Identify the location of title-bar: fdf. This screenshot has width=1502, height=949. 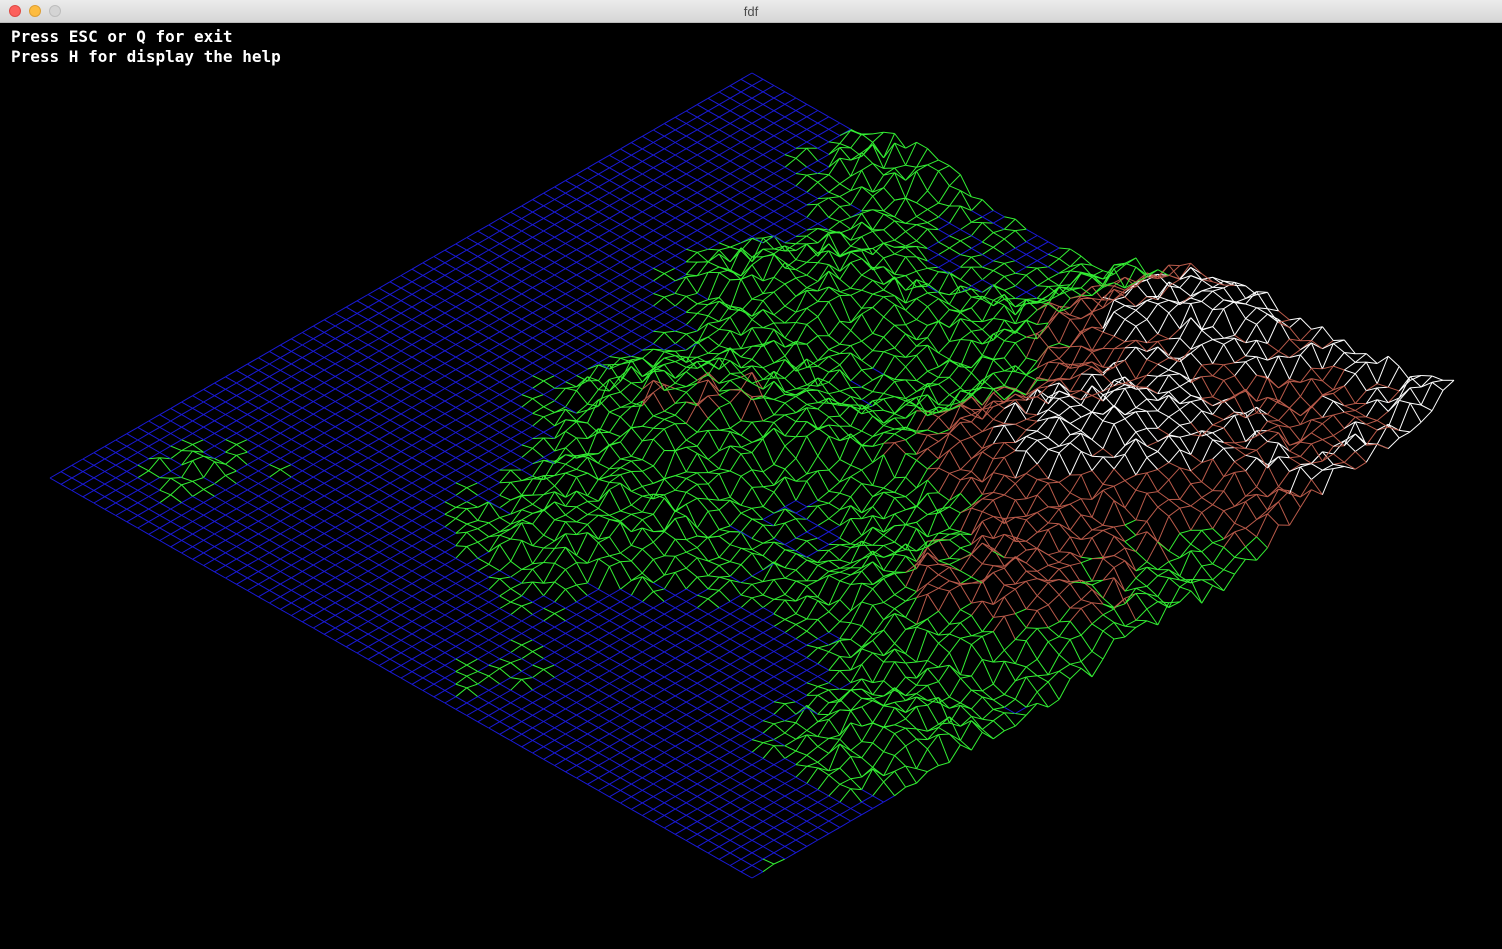
(751, 11).